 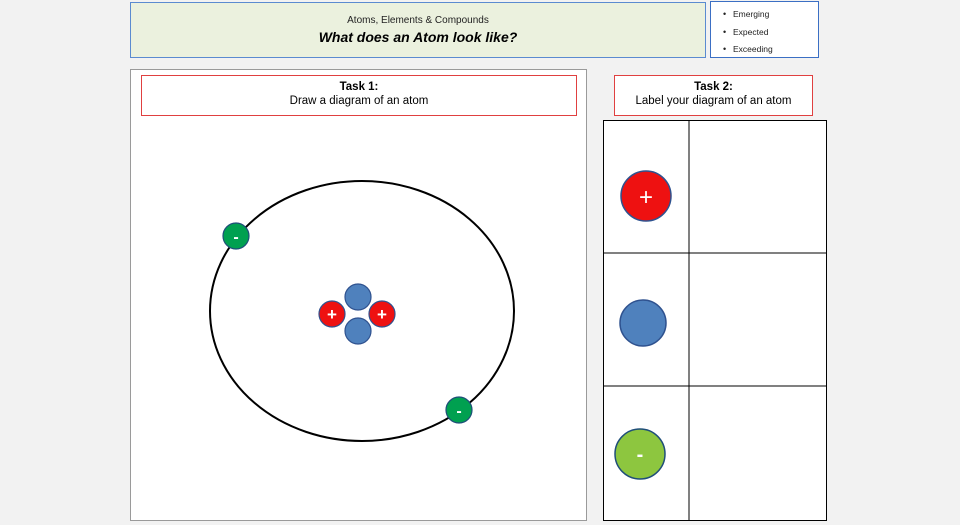 I want to click on level-label: Expected, so click(x=751, y=31).